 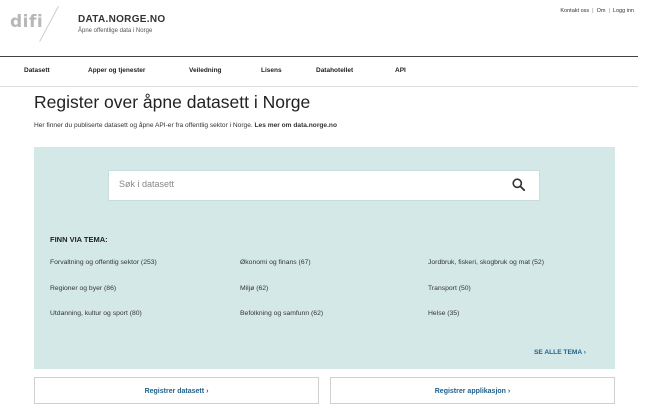 What do you see at coordinates (172, 102) in the screenshot?
I see `page-title: Register over åpne datasett i Norge` at bounding box center [172, 102].